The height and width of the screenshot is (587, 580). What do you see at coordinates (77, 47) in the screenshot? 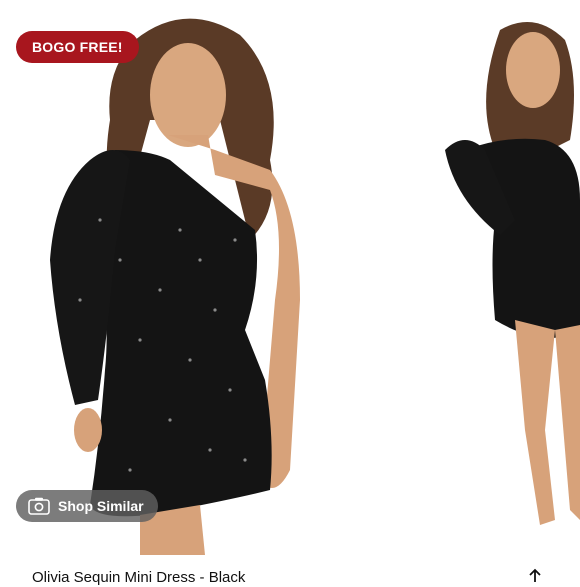
I see `promo-badge: BOGO FREE!` at bounding box center [77, 47].